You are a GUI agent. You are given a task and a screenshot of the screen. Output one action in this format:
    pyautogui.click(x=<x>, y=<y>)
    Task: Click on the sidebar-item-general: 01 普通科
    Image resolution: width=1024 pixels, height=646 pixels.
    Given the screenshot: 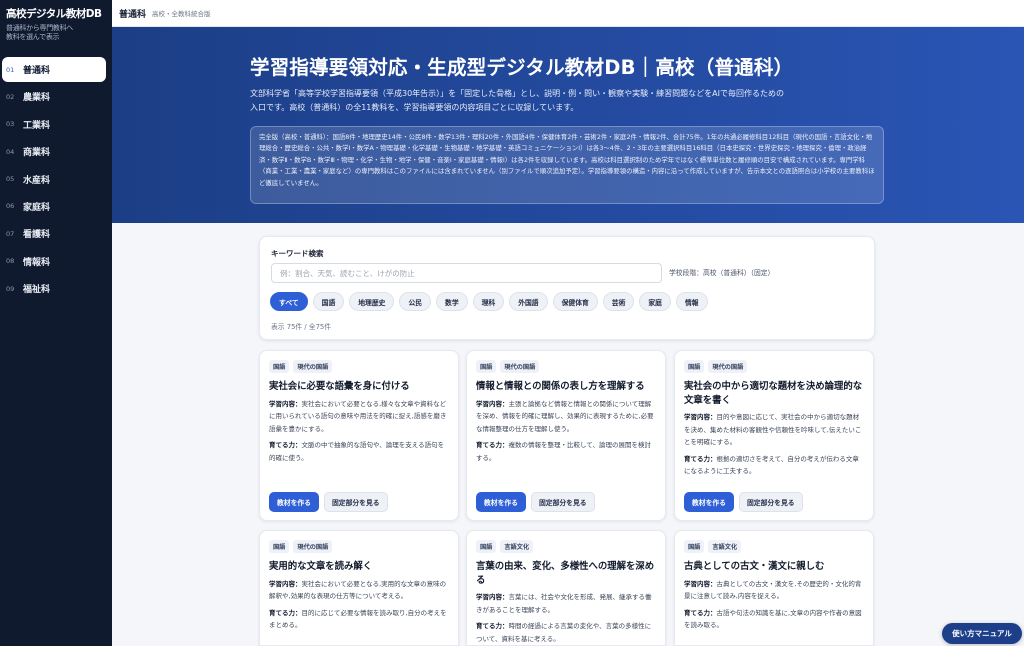 What is the action you would take?
    pyautogui.click(x=54, y=69)
    